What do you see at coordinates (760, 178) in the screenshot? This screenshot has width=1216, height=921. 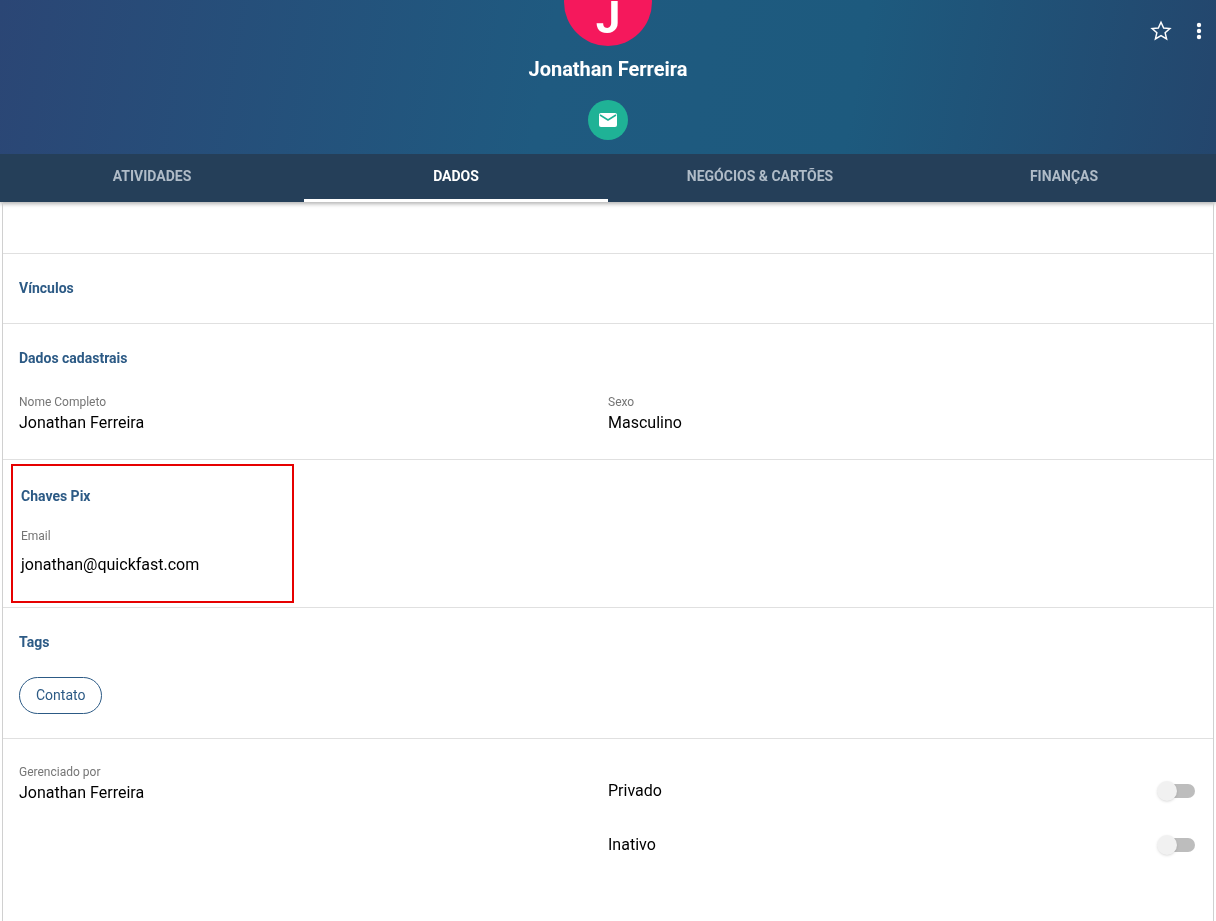 I see `tab: NEGÓCIOS & CARTÕES` at bounding box center [760, 178].